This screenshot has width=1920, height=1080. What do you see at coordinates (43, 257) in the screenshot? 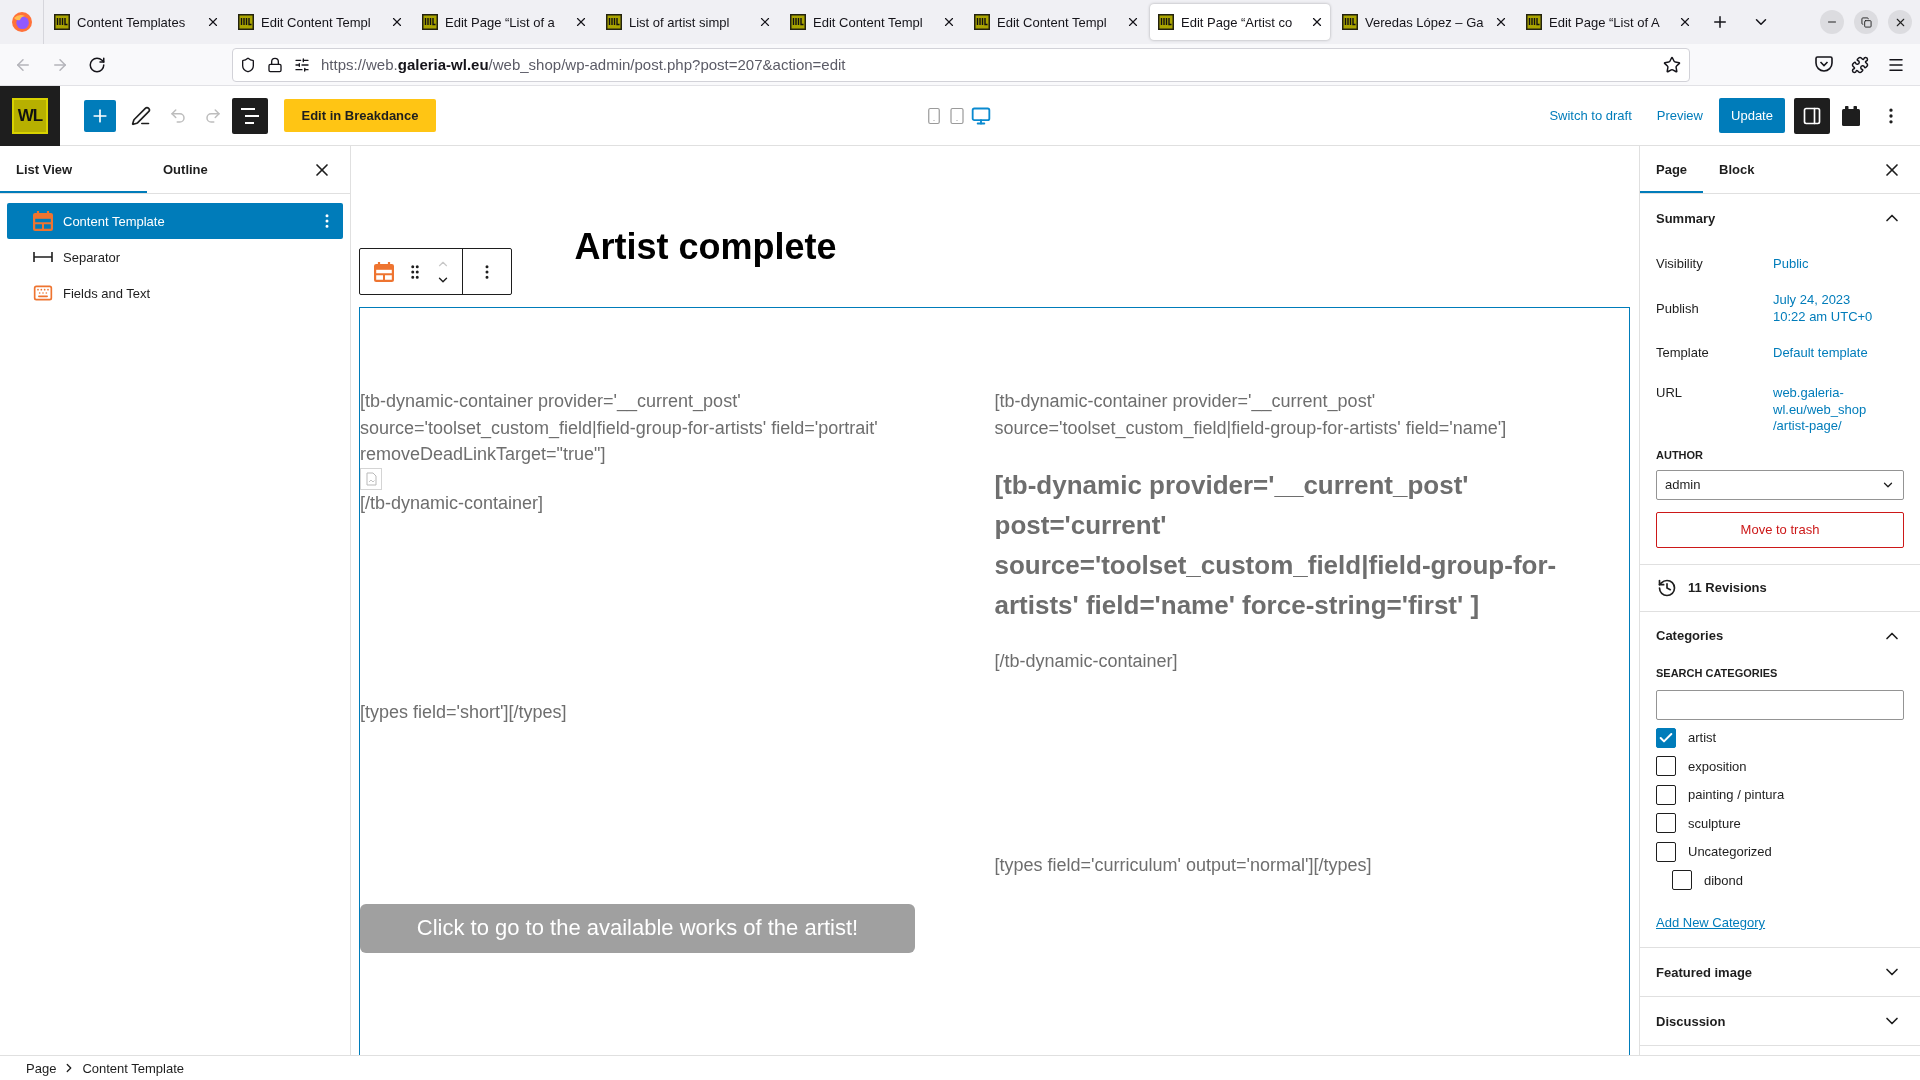
I see `separator-icon` at bounding box center [43, 257].